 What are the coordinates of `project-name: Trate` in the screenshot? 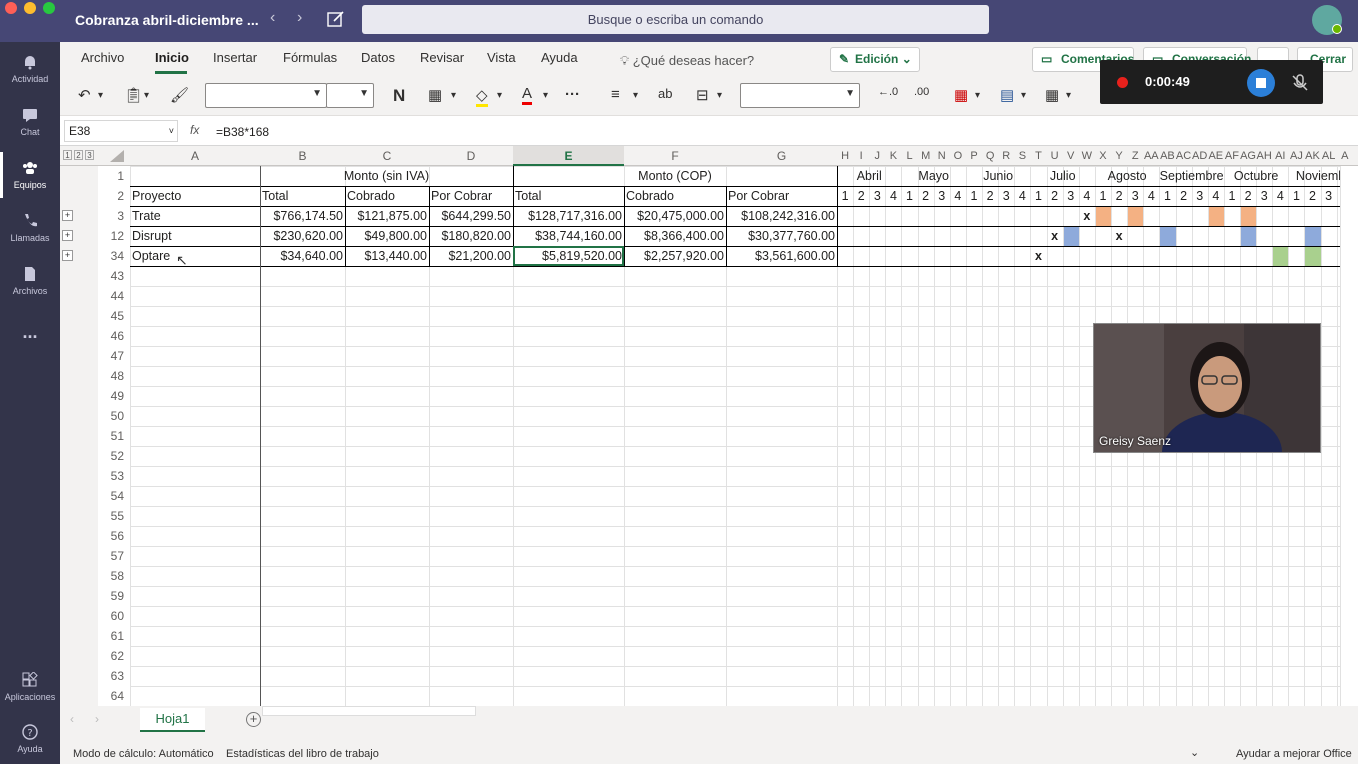 It's located at (195, 216).